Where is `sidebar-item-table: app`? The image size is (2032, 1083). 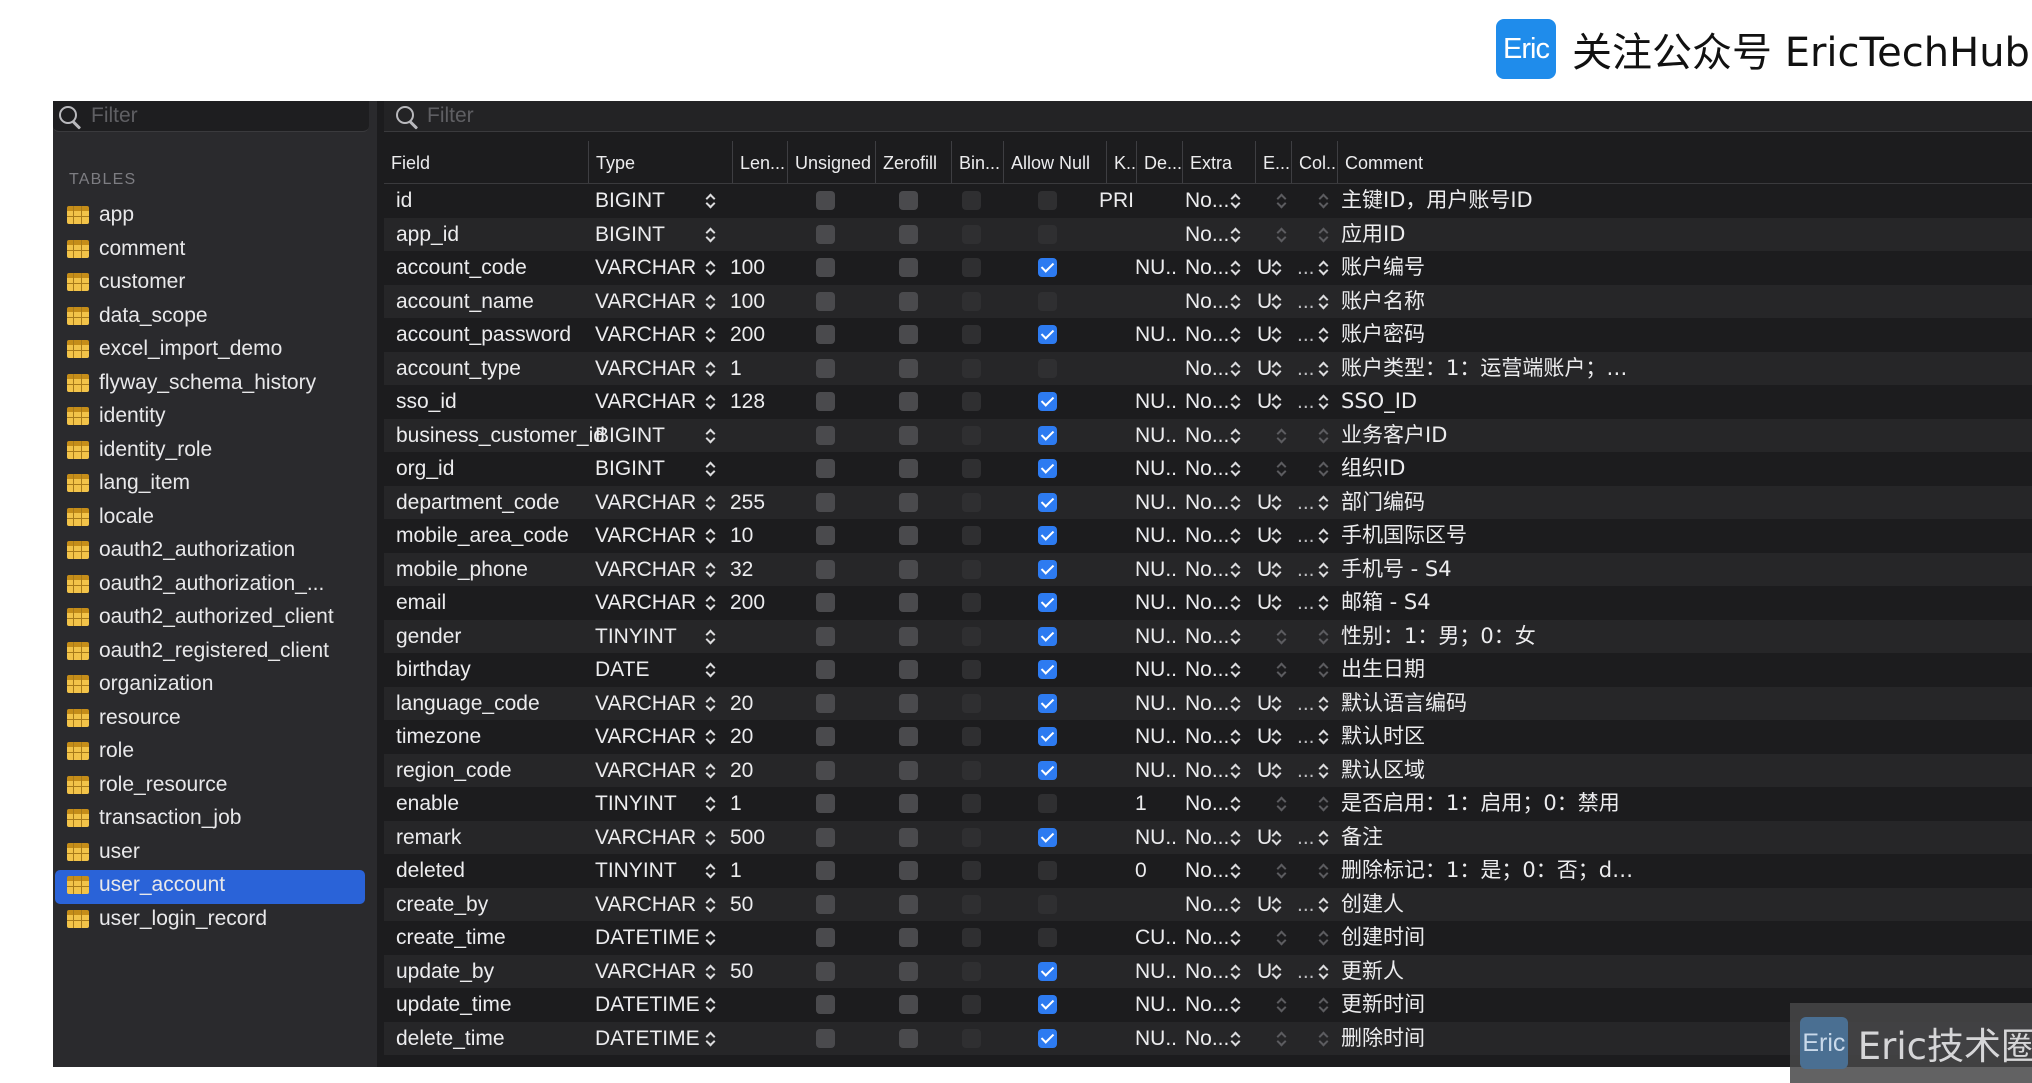 sidebar-item-table: app is located at coordinates (210, 217).